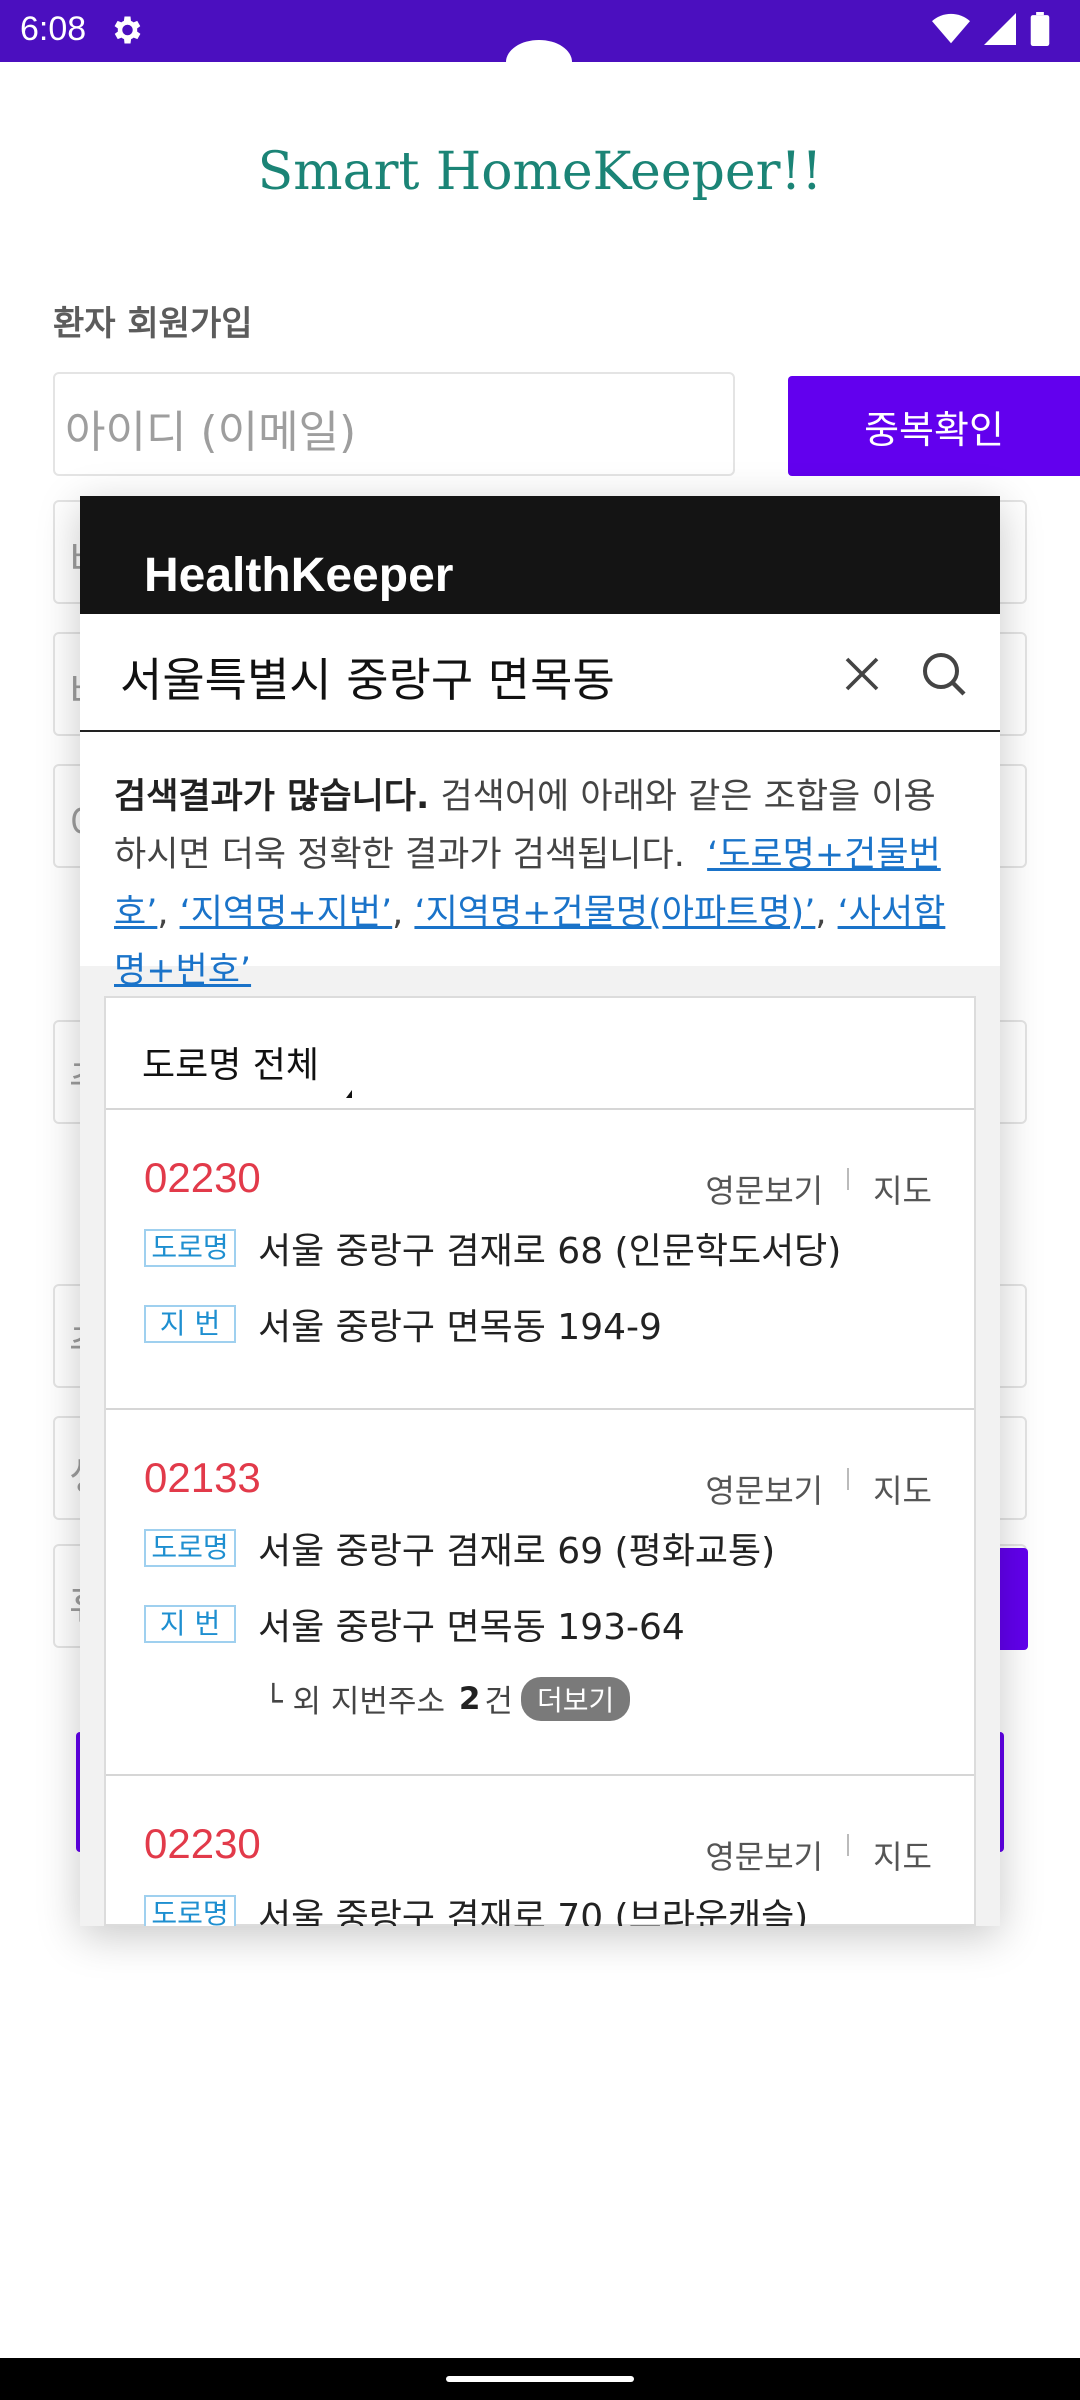 Image resolution: width=1080 pixels, height=2400 pixels. Describe the element at coordinates (540, 1851) in the screenshot. I see `result-item: 02230 영문보기 지도 도로명 서울 중랑구 겸재로 70 (브라운캐슬)` at that location.